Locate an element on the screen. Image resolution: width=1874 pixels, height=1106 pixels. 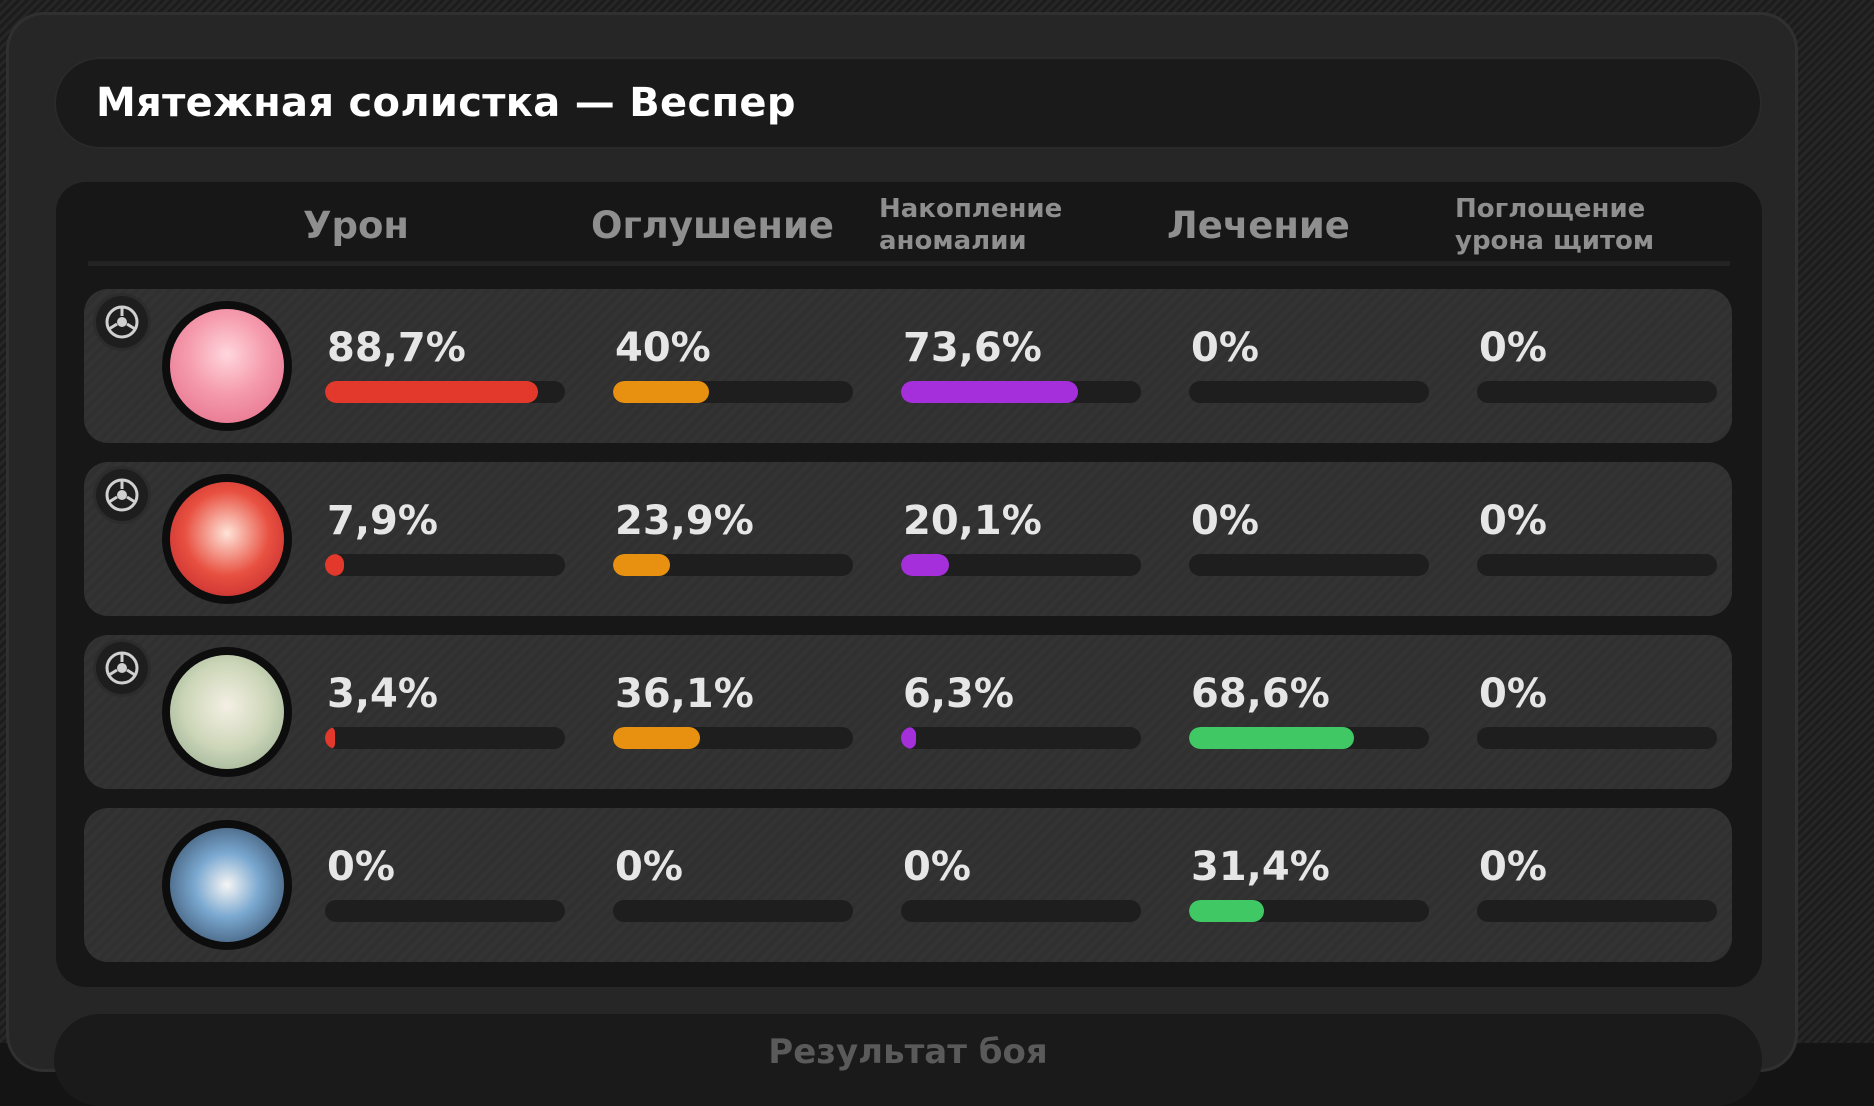
column-header-anomaly-line2: аномалии is located at coordinates (953, 241).